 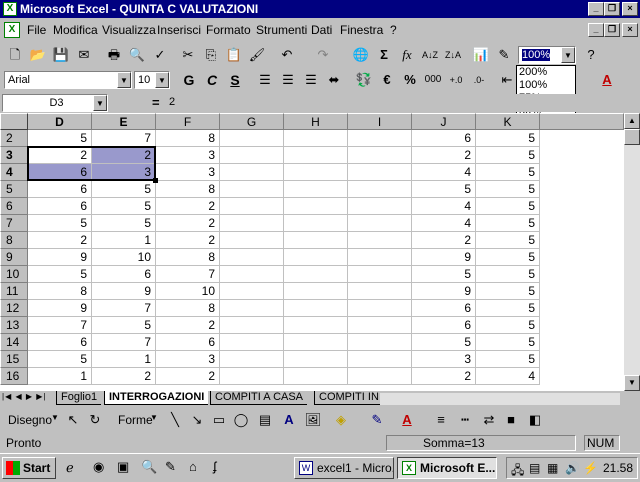 I want to click on cell-i7, so click(x=380, y=223).